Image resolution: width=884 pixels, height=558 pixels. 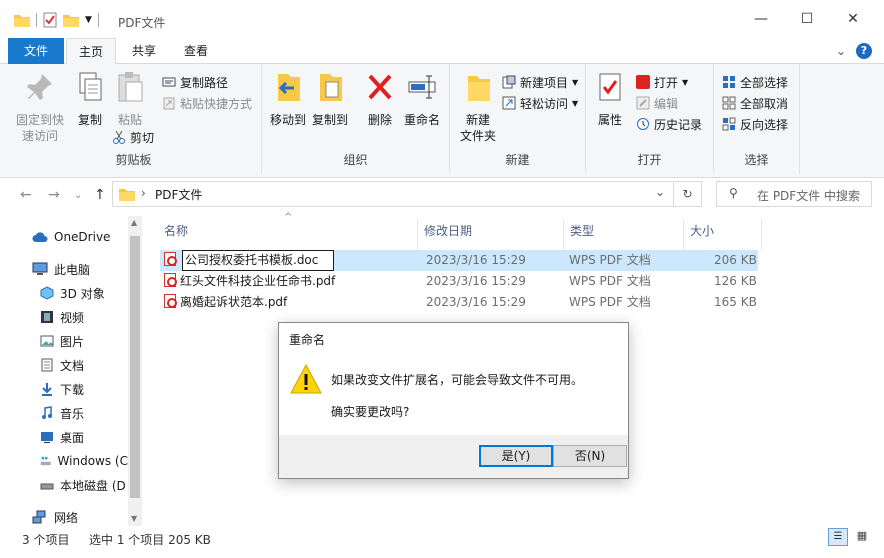 I want to click on nav-item-downloads: 下载, so click(x=62, y=389).